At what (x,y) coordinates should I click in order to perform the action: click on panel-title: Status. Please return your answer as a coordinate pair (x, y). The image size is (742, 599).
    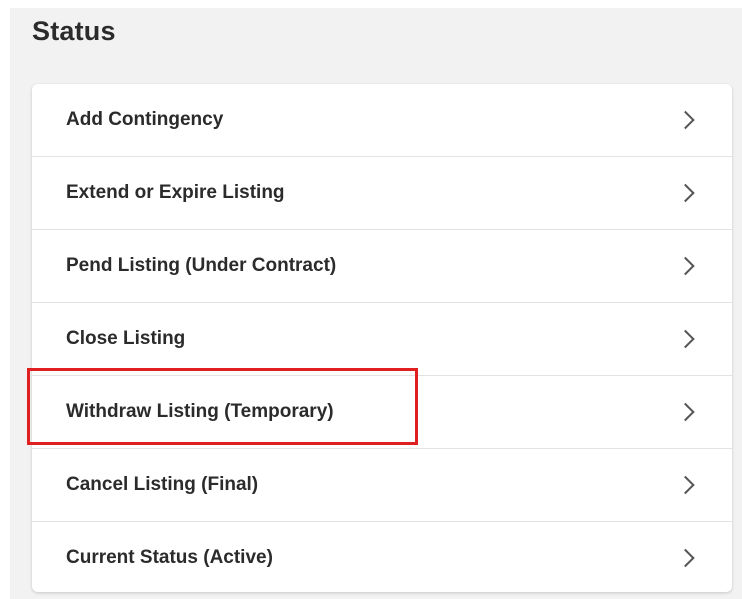
    Looking at the image, I should click on (74, 31).